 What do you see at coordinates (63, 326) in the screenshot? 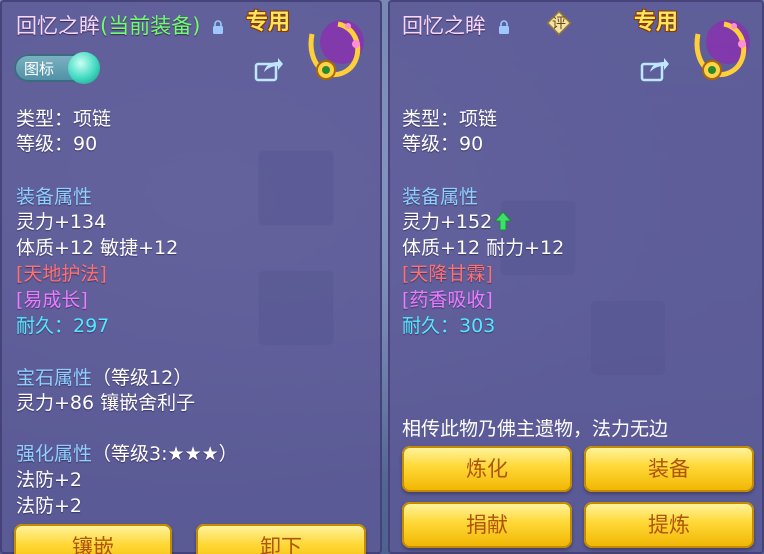
I see `durability: 耐久：297` at bounding box center [63, 326].